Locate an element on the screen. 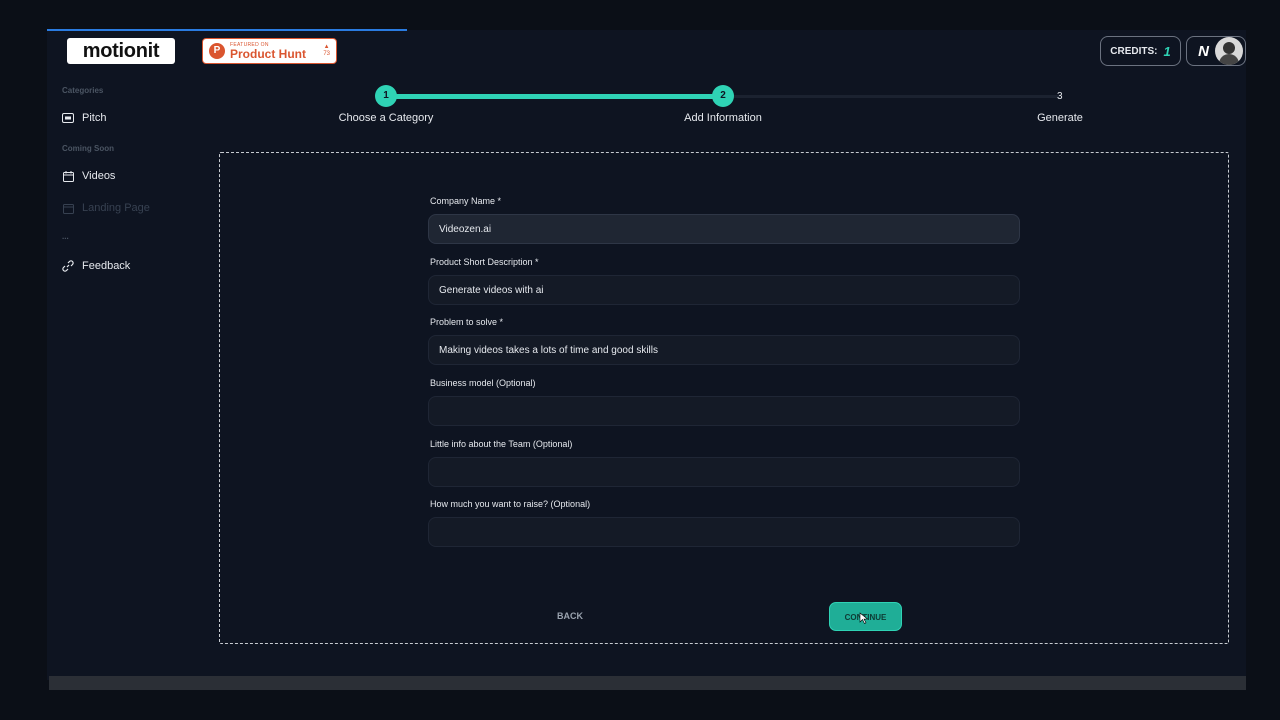 This screenshot has width=1280, height=720. raise-amount-label: How much you want to raise? (Optional) is located at coordinates (510, 504).